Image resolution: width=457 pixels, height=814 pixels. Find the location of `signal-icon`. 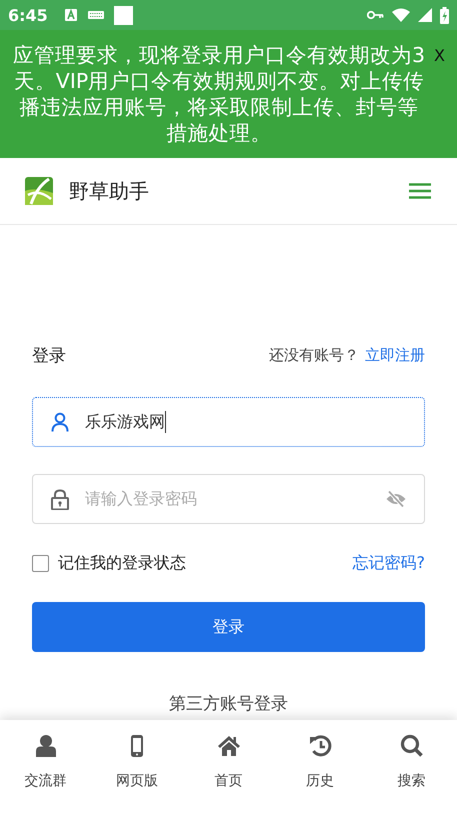

signal-icon is located at coordinates (425, 15).